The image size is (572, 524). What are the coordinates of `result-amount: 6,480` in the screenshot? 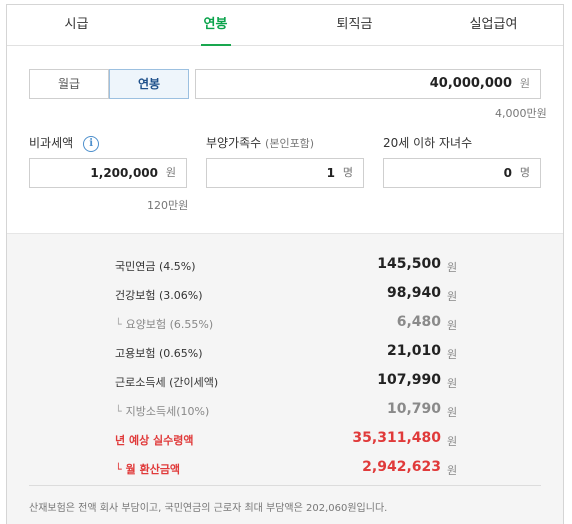 It's located at (418, 322).